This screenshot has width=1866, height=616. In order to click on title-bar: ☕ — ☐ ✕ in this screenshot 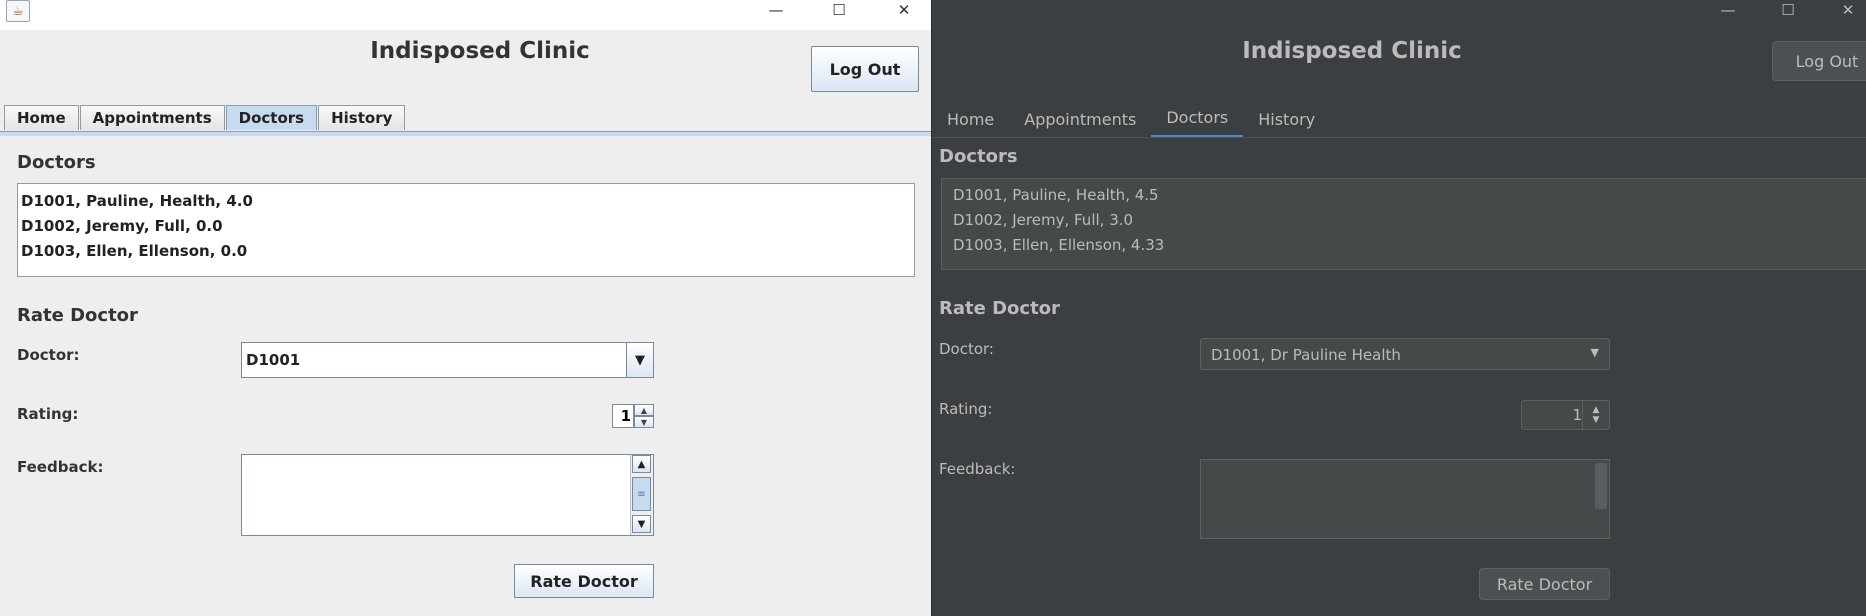, I will do `click(466, 15)`.